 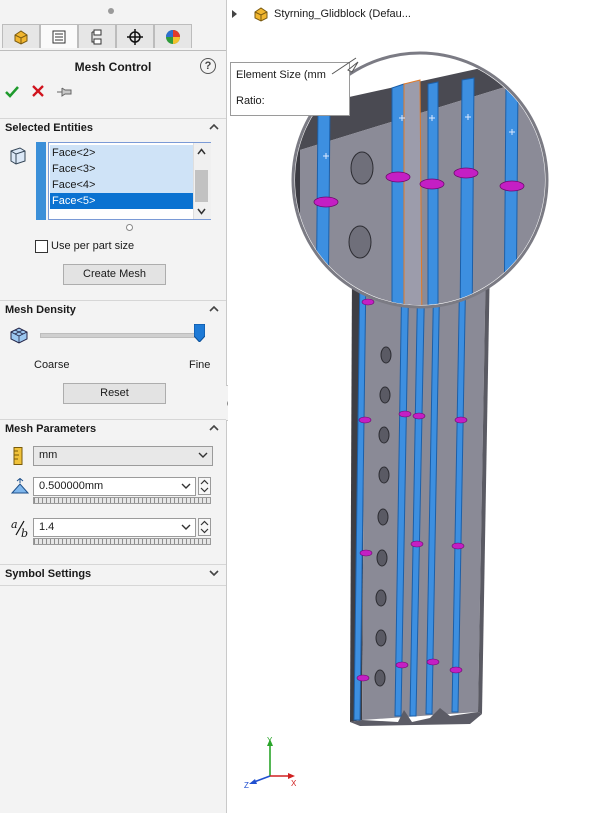 I want to click on help-icon: ?, so click(x=208, y=66).